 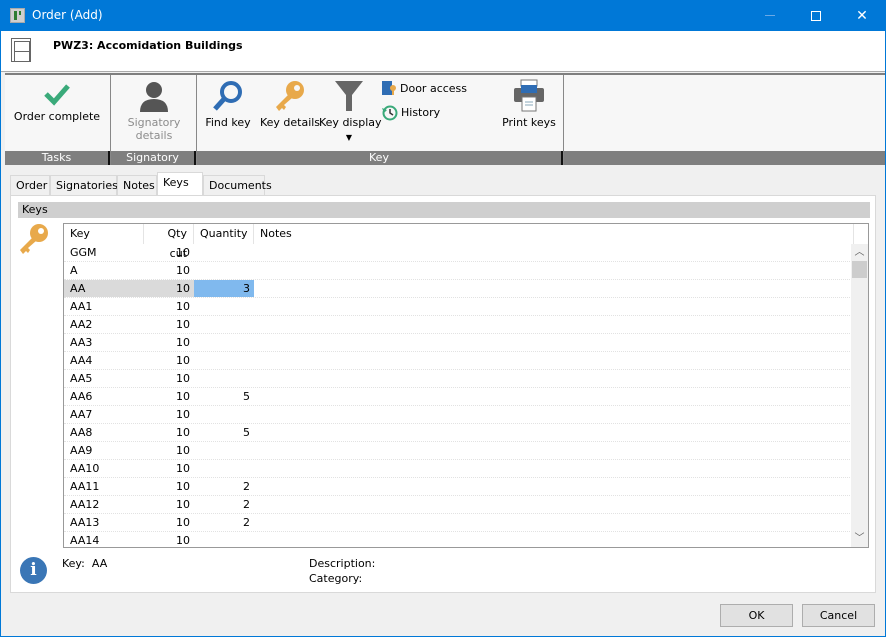 I want to click on app-icon, so click(x=17, y=15).